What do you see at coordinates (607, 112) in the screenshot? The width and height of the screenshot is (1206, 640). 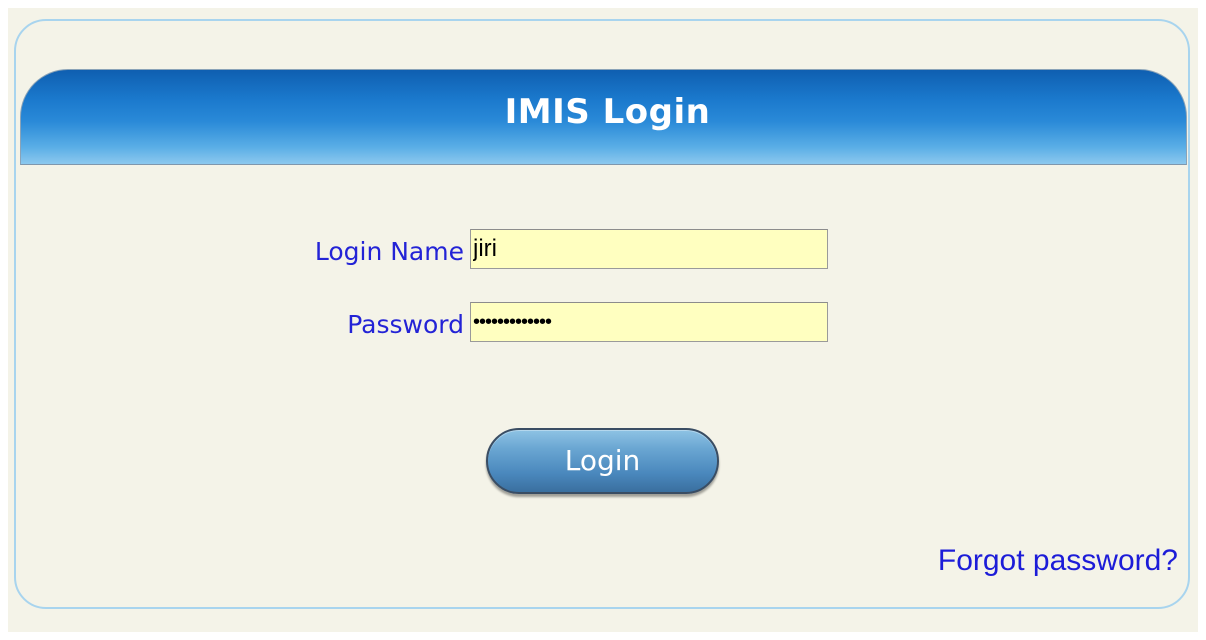 I see `page-title: IMIS Login` at bounding box center [607, 112].